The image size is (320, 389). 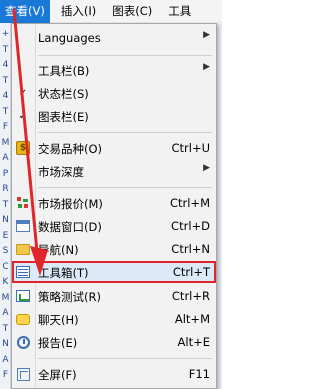 What do you see at coordinates (23, 249) in the screenshot?
I see `navigator-icon` at bounding box center [23, 249].